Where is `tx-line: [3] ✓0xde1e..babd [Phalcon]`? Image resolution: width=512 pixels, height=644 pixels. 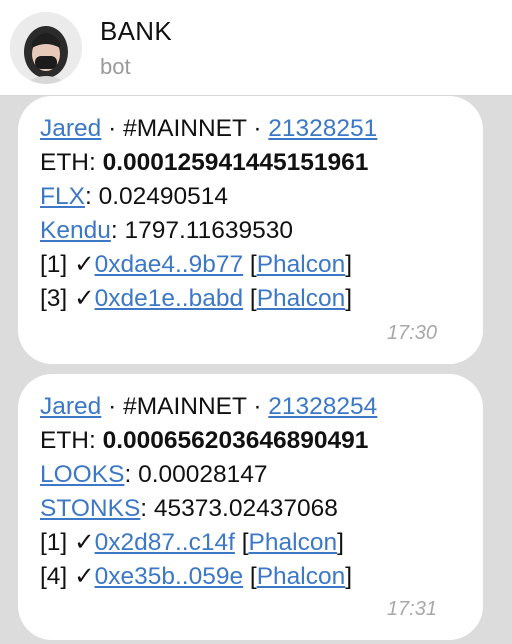 tx-line: [3] ✓0xde1e..babd [Phalcon] is located at coordinates (196, 298).